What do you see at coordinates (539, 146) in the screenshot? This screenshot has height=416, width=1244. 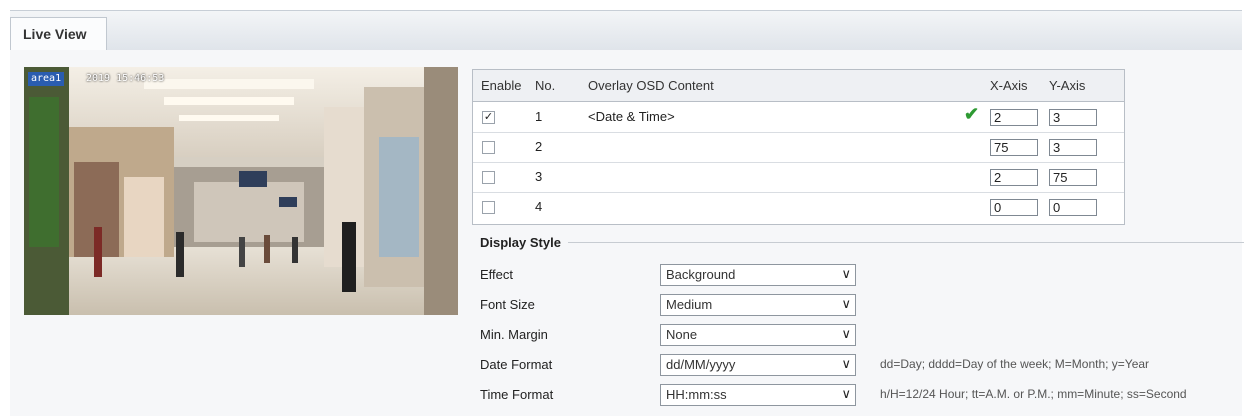 I see `row-number: 2` at bounding box center [539, 146].